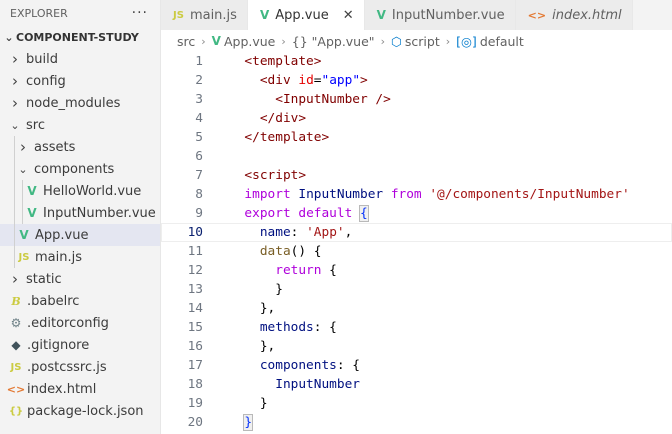  I want to click on tree-item-helloworld-vue: V HelloWorld.vue, so click(80, 191).